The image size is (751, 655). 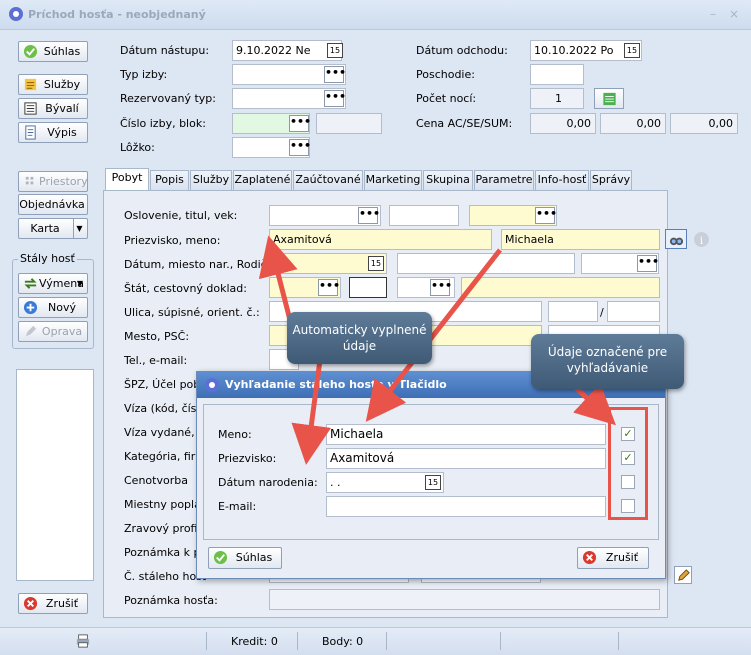 What do you see at coordinates (311, 412) in the screenshot?
I see `arrow-to-dialog-priezvisko` at bounding box center [311, 412].